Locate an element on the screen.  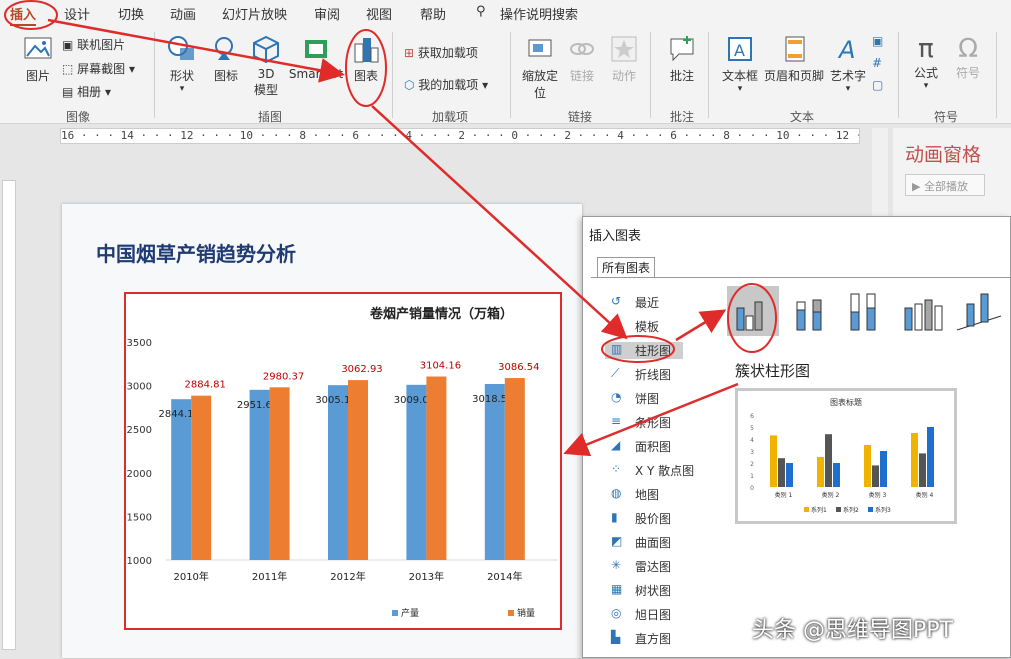
highlight-ring-column-category is located at coordinates (638, 349).